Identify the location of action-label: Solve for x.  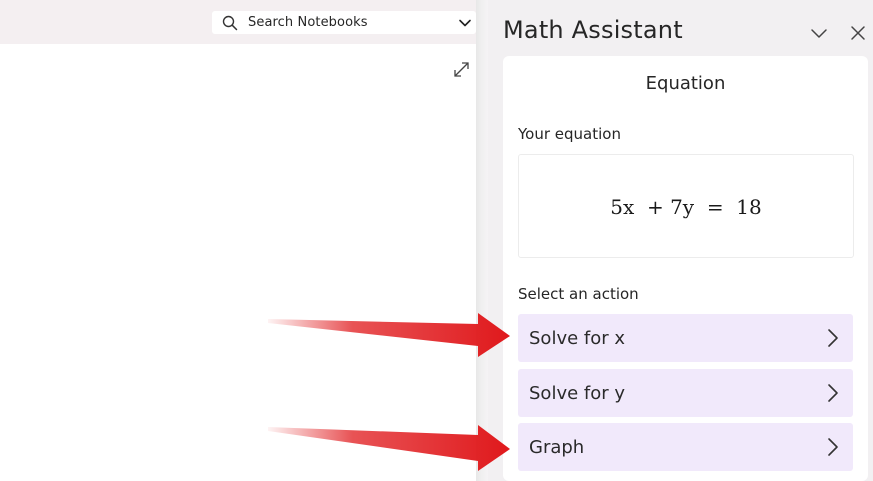
(577, 338).